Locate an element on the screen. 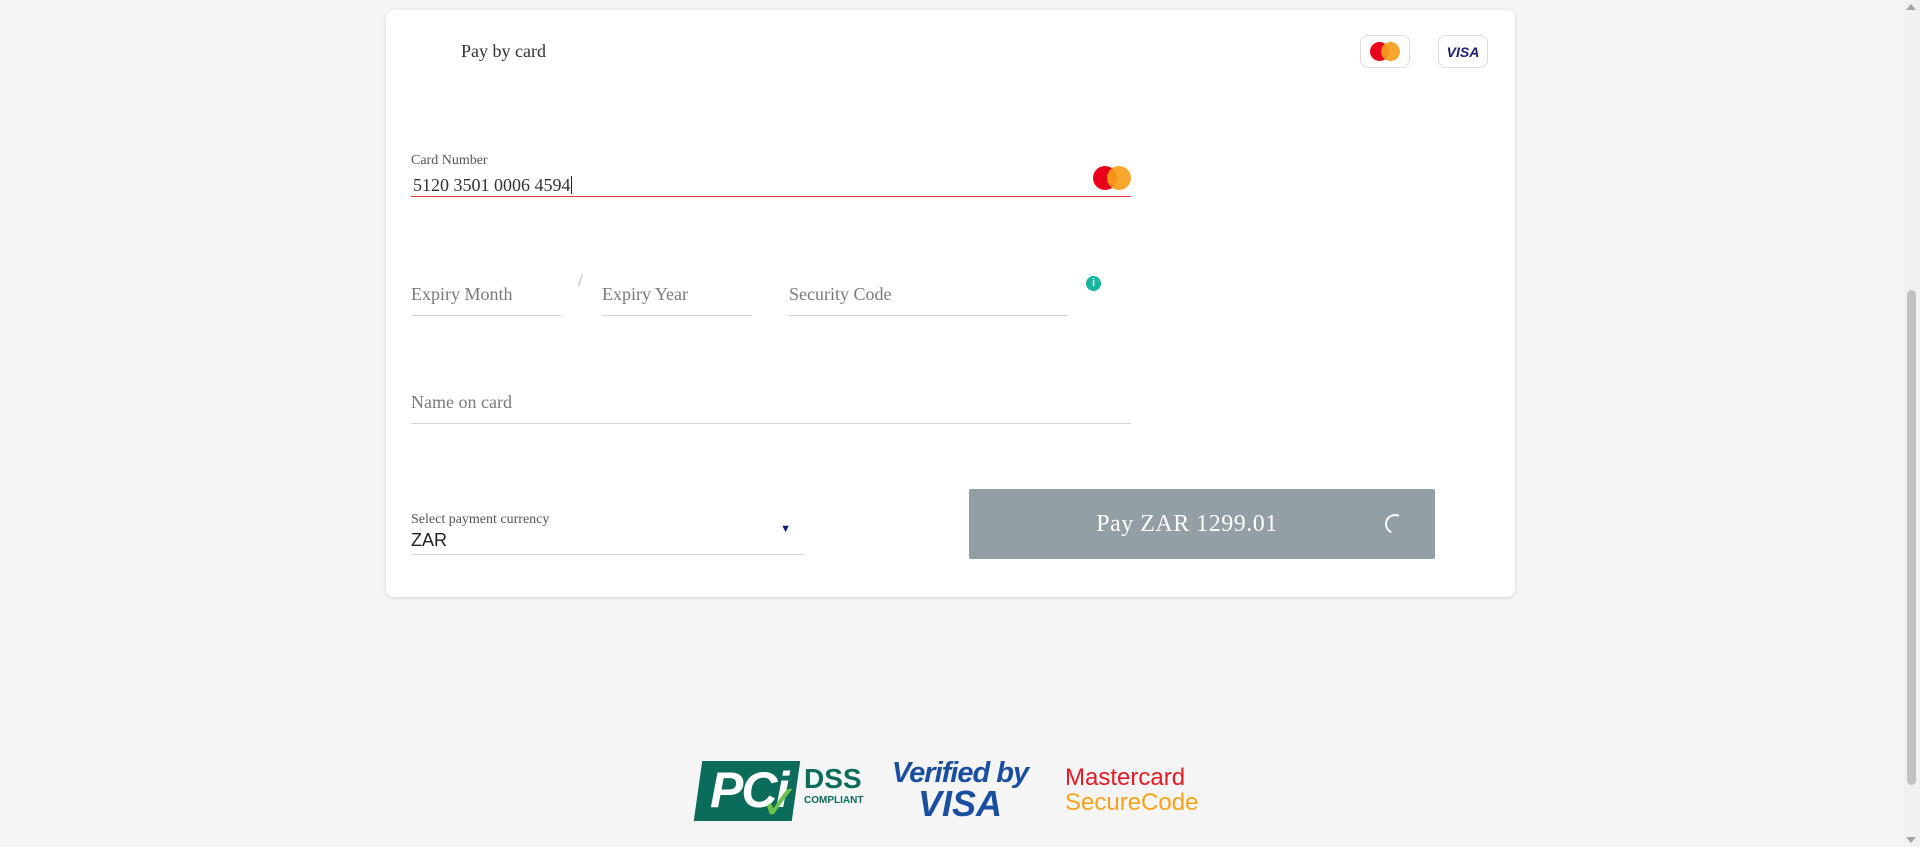 The image size is (1920, 847). visa-icon: VISA is located at coordinates (1463, 51).